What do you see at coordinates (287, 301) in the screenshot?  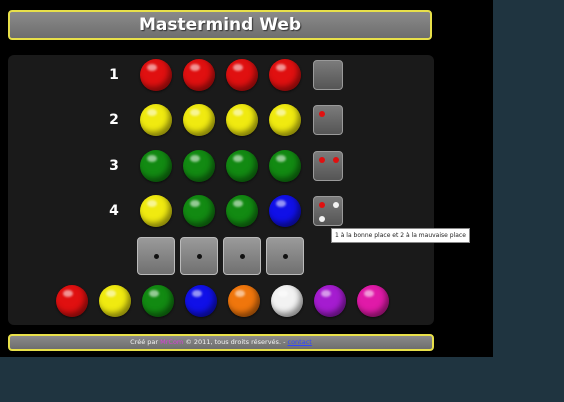 I see `palette-white` at bounding box center [287, 301].